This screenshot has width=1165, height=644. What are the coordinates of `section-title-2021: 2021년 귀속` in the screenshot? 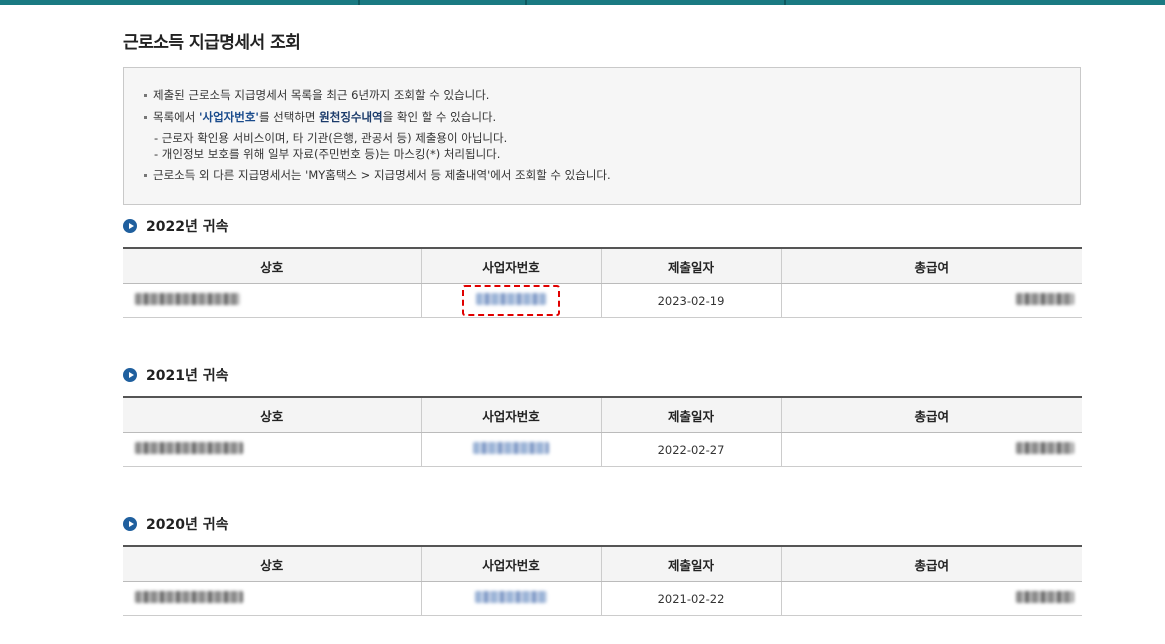 It's located at (175, 375).